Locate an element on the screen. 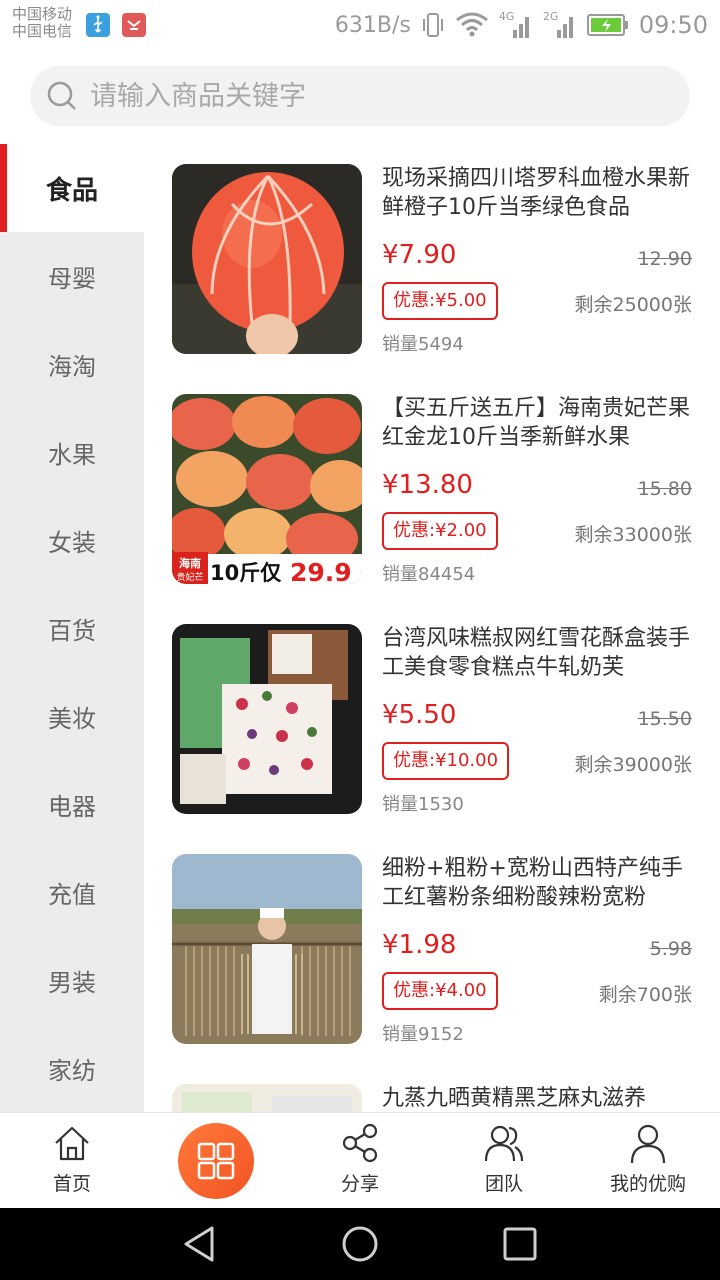 The image size is (720, 1280). category-label: 海淘 is located at coordinates (72, 366).